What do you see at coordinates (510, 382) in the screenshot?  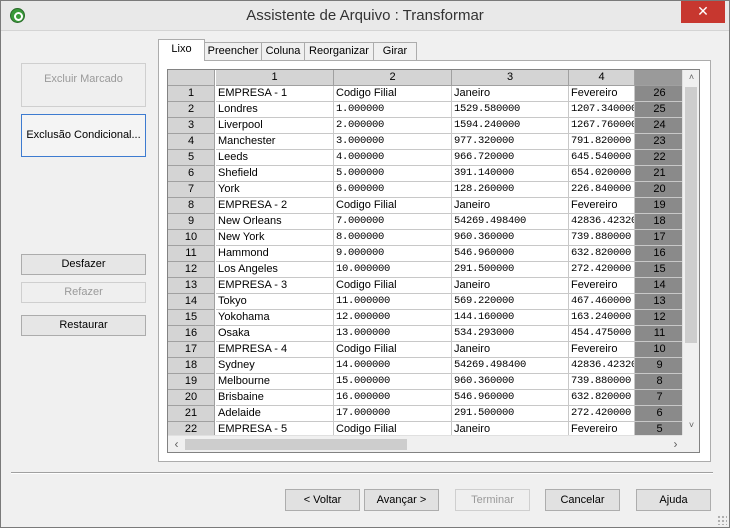 I see `table-cell: 960.360000` at bounding box center [510, 382].